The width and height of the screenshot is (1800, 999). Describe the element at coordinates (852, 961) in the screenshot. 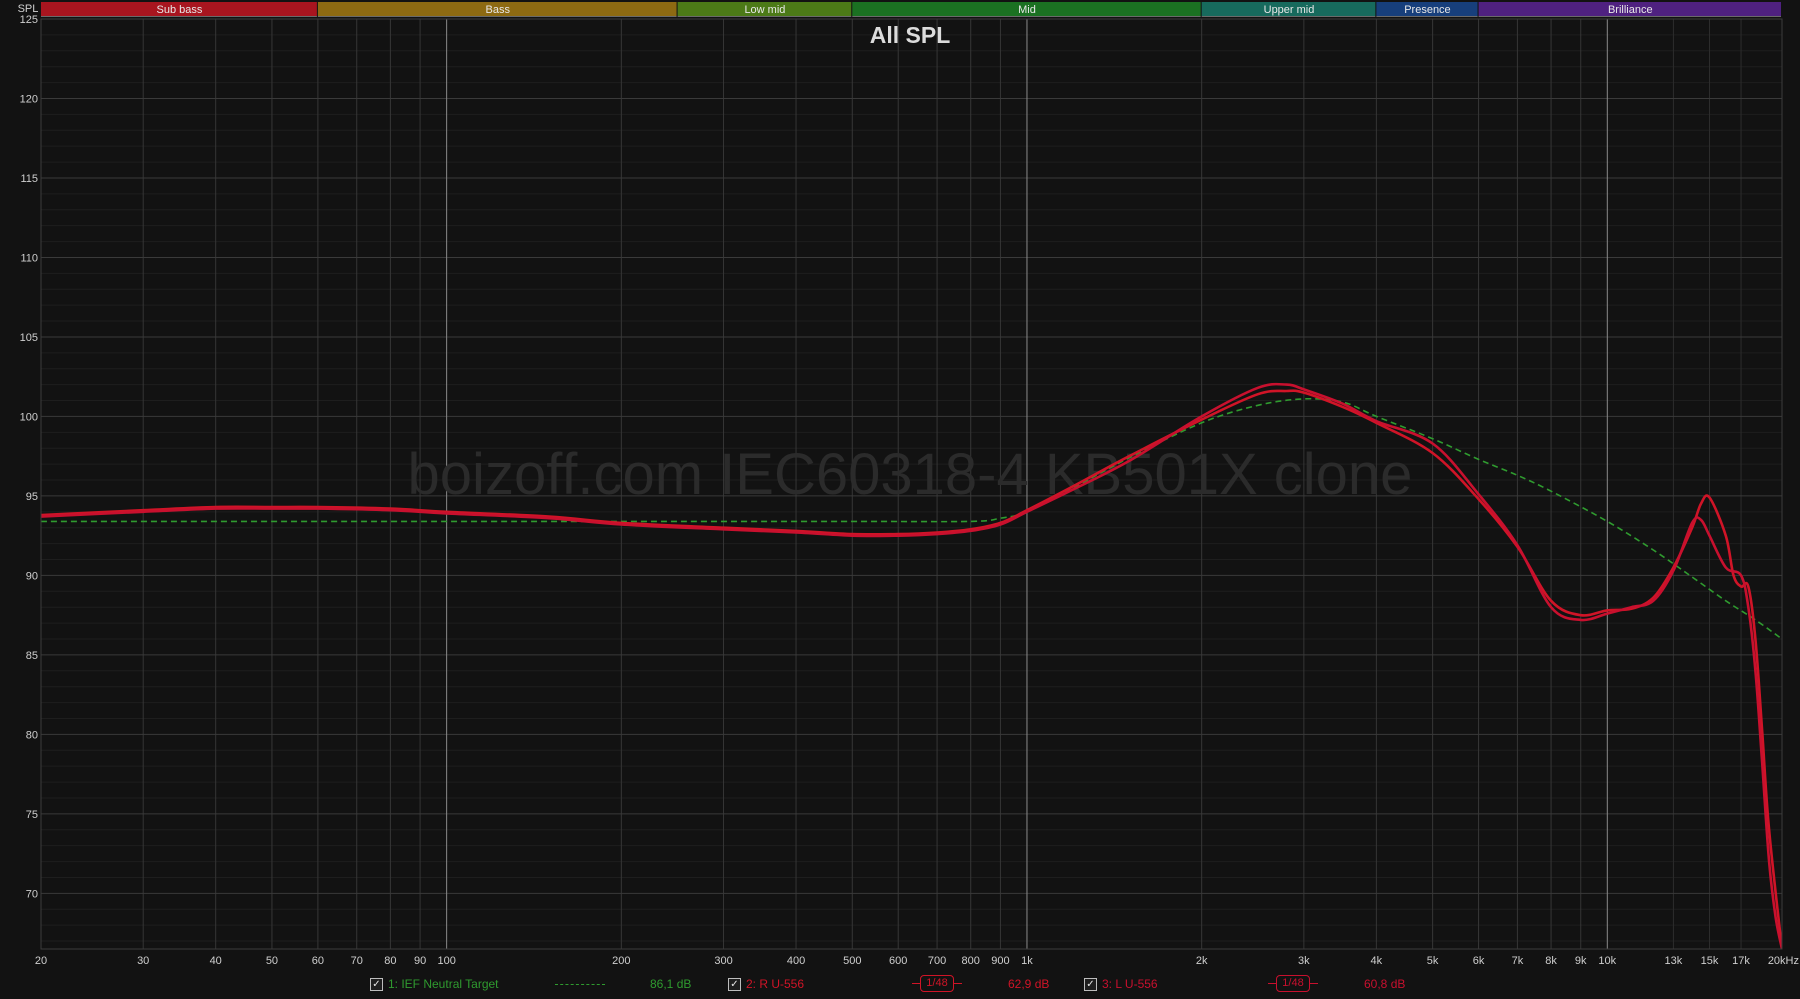

I see `x-tick-label: 500` at that location.